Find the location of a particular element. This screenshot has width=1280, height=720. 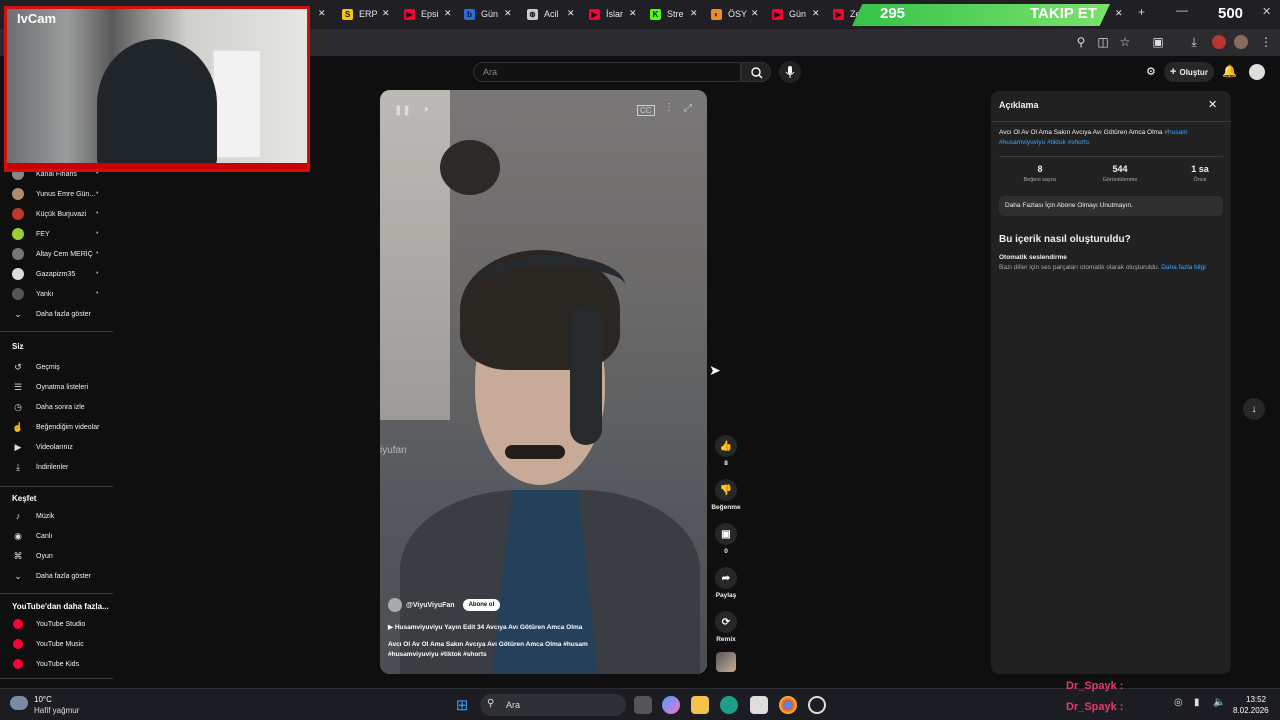

sidebar-item: YouTube Music is located at coordinates (48, 644).